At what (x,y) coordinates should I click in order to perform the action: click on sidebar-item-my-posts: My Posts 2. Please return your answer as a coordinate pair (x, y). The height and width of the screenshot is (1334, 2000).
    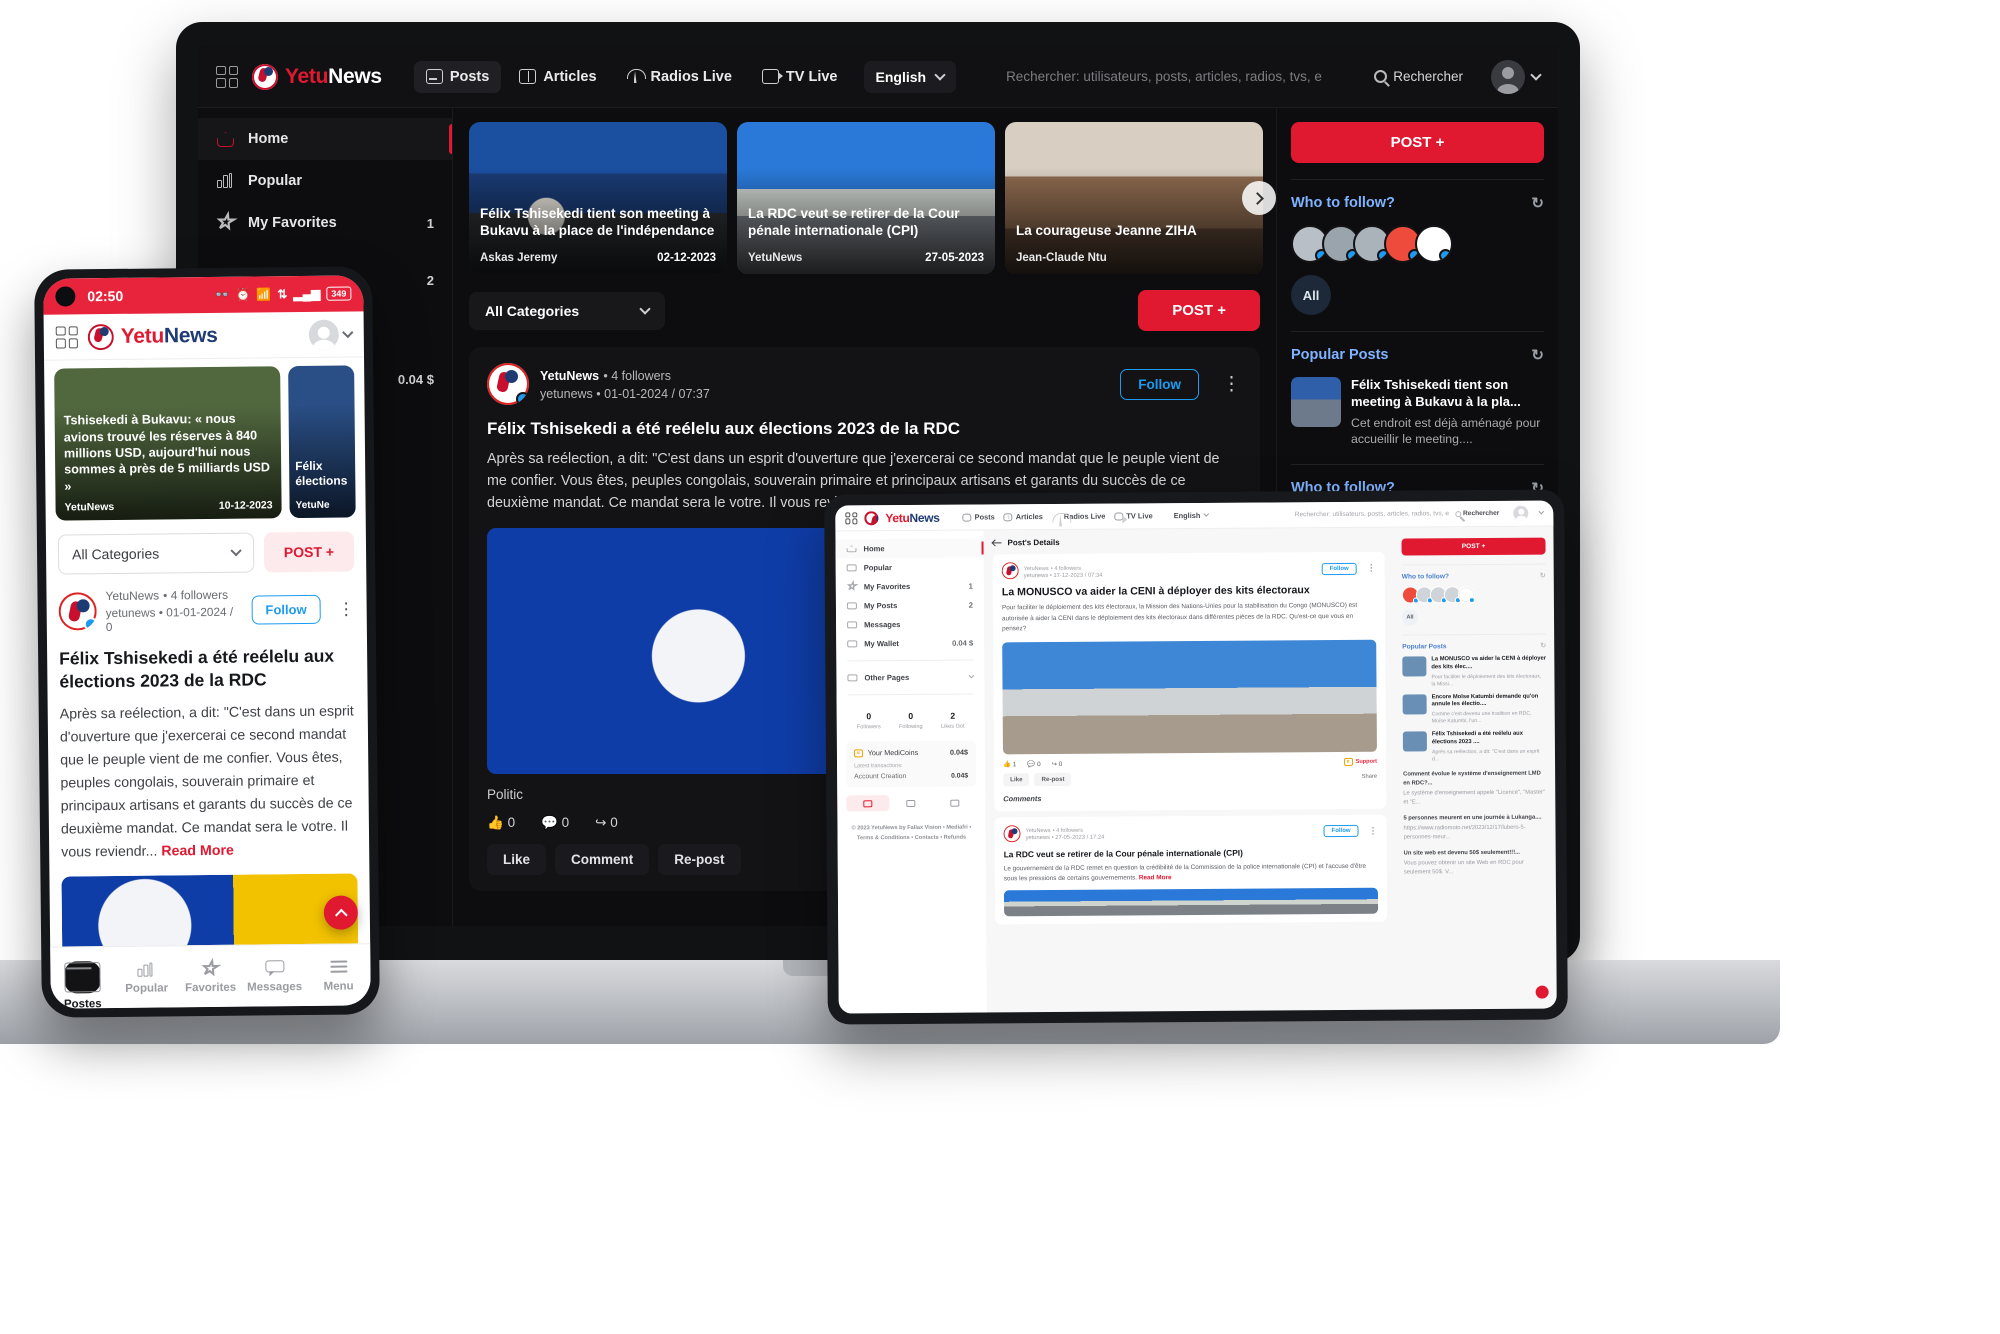
    Looking at the image, I should click on (910, 605).